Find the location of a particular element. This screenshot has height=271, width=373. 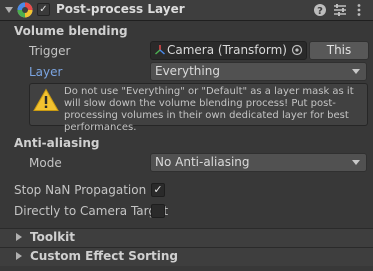

component-enabled-checkbox: ✓ is located at coordinates (43, 9).